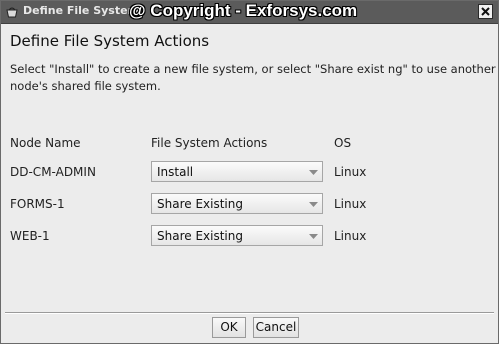 The image size is (499, 344). What do you see at coordinates (237, 171) in the screenshot?
I see `action-select-row-1: Install` at bounding box center [237, 171].